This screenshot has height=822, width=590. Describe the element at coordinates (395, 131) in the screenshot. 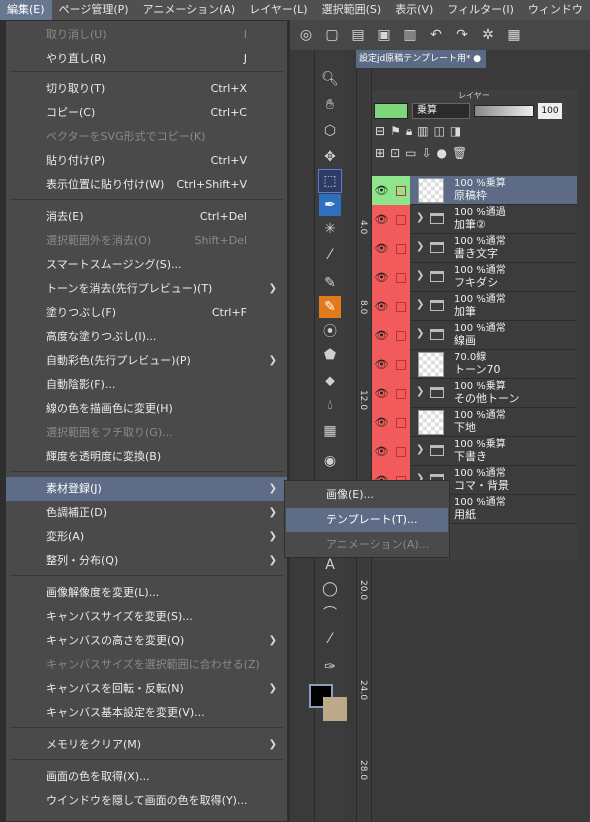

I see `reference-icon: ⚑` at that location.